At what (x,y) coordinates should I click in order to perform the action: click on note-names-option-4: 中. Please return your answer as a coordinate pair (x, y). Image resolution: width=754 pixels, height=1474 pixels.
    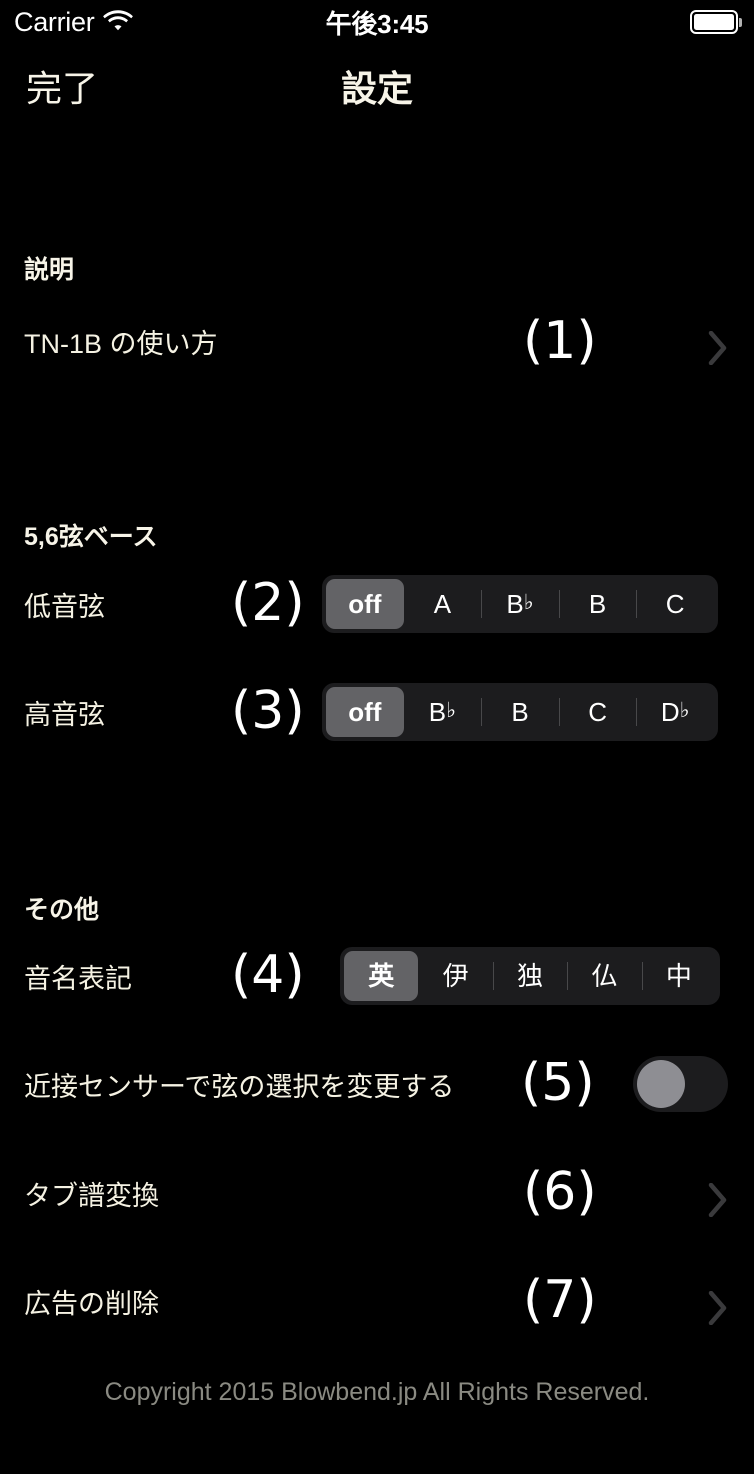
    Looking at the image, I should click on (678, 976).